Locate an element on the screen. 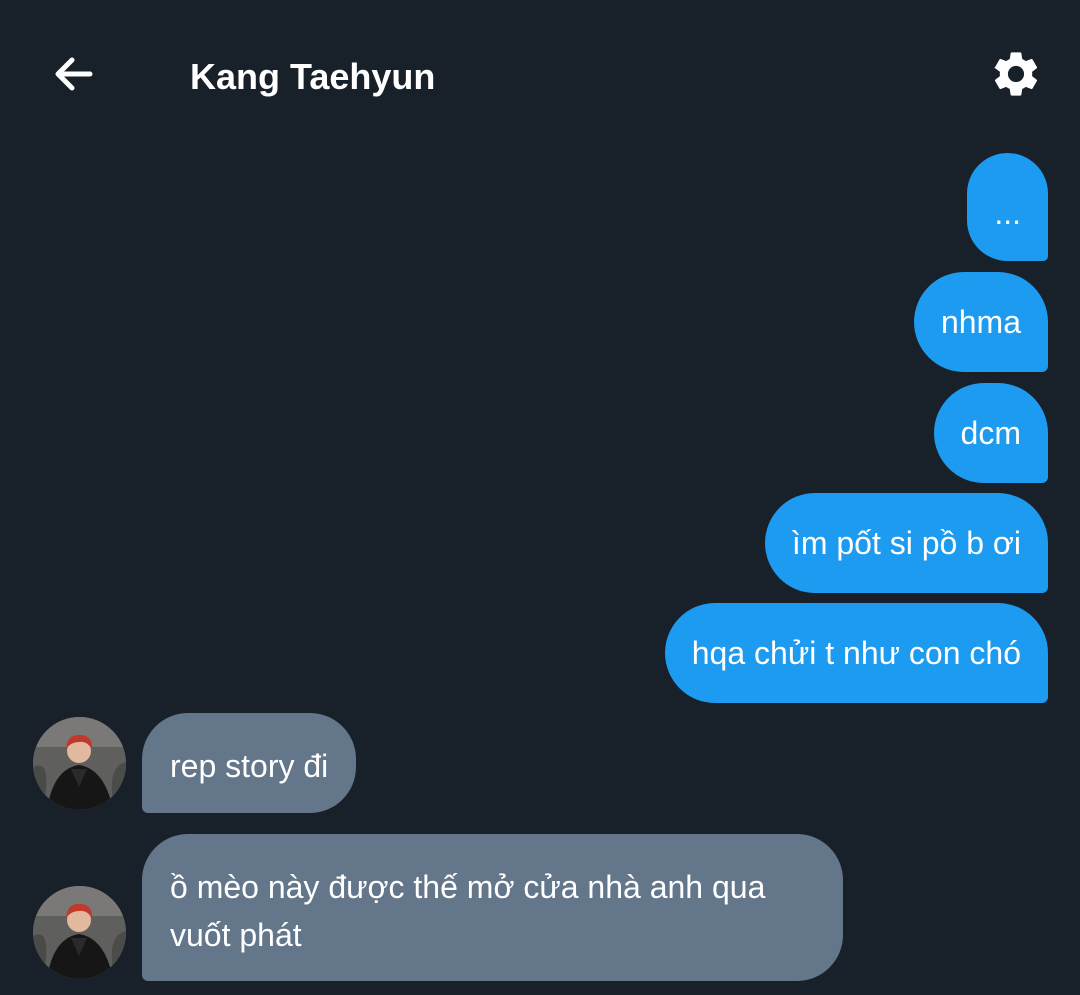  settings-button is located at coordinates (1016, 74).